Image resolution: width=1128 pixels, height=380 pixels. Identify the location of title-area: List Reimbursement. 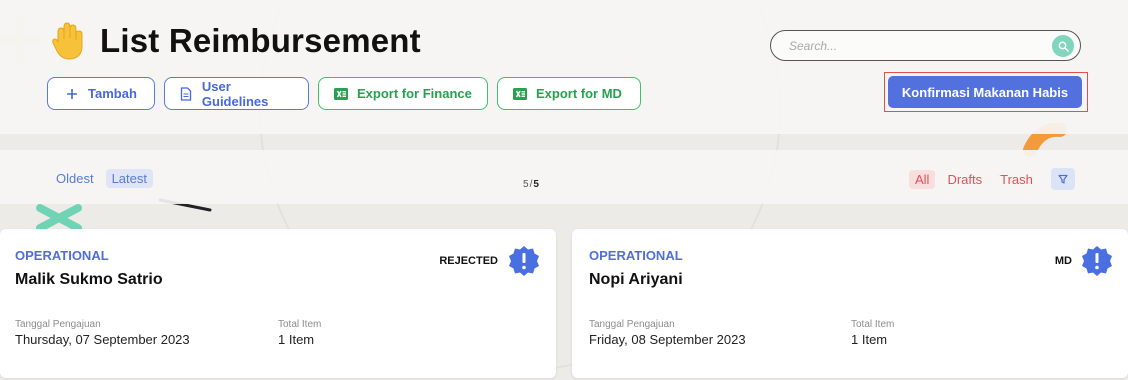
(236, 41).